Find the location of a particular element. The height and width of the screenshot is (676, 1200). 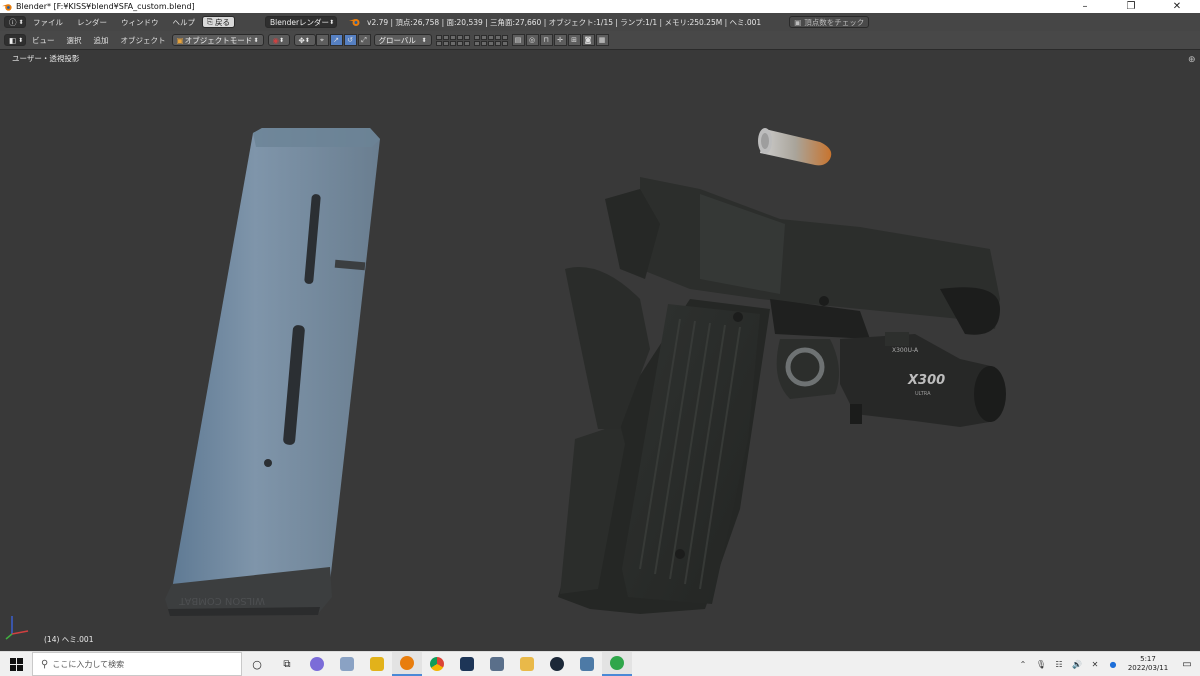

monitor-icon is located at coordinates (587, 664).